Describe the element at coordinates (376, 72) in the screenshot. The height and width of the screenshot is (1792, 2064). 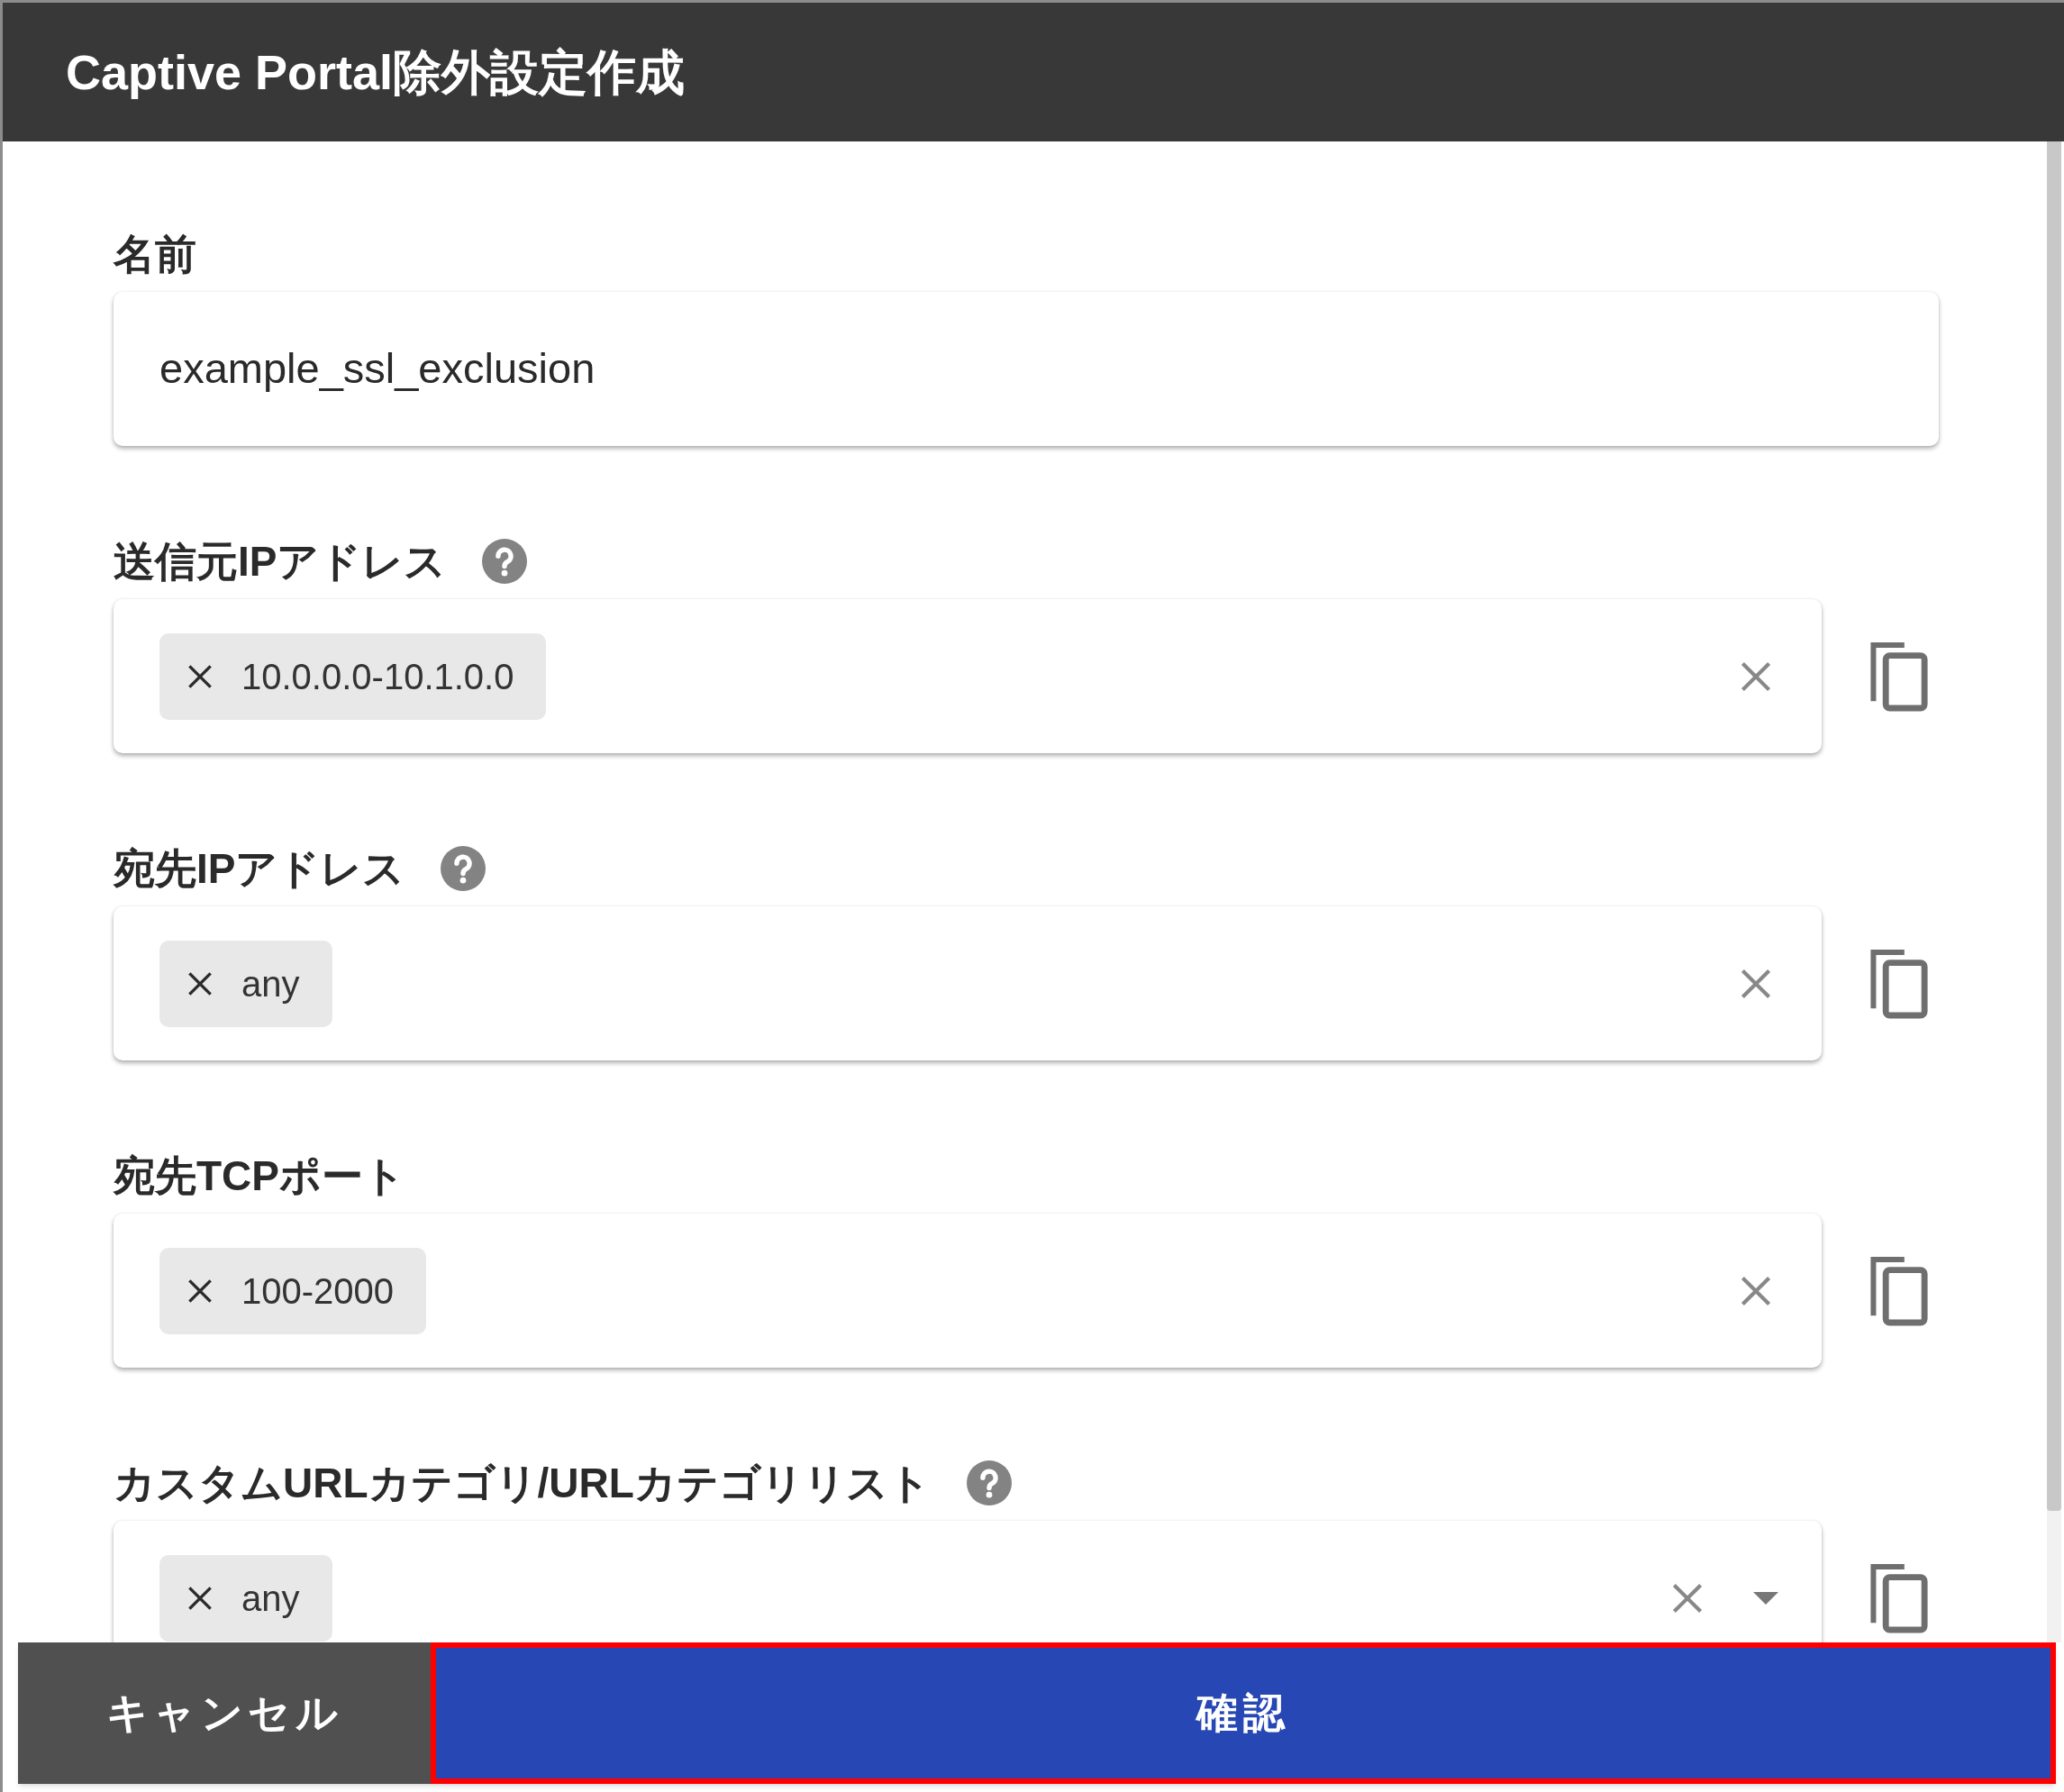
I see `dialog-title: Captive Portal除外設定作成` at that location.